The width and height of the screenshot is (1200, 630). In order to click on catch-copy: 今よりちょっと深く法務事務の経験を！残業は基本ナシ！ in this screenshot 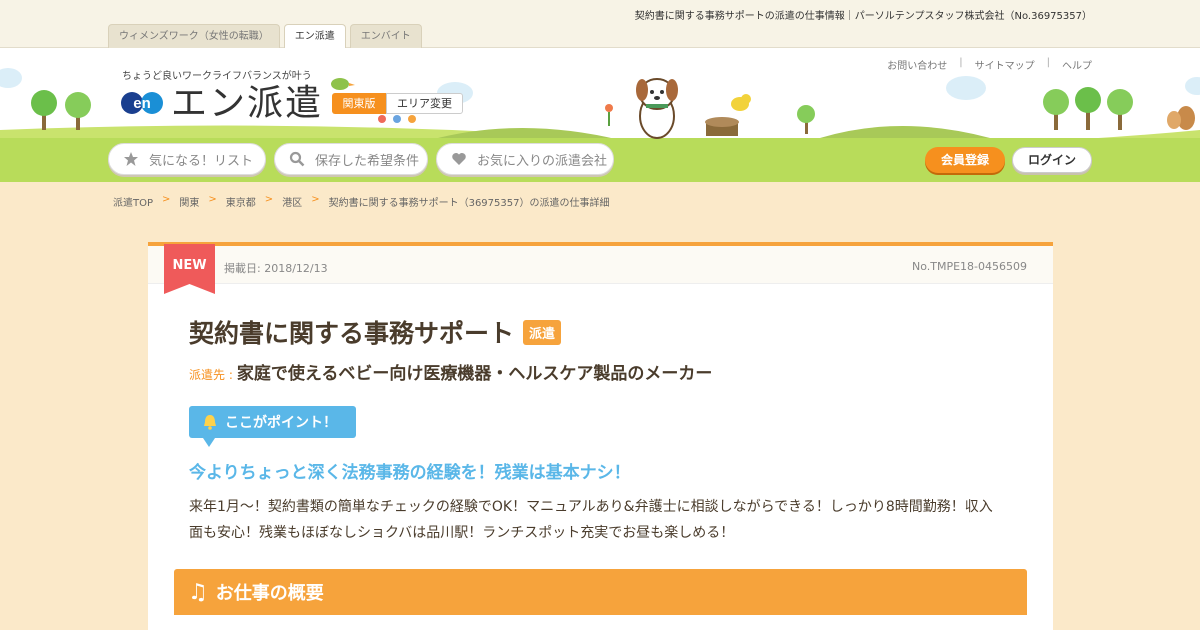, I will do `click(410, 473)`.